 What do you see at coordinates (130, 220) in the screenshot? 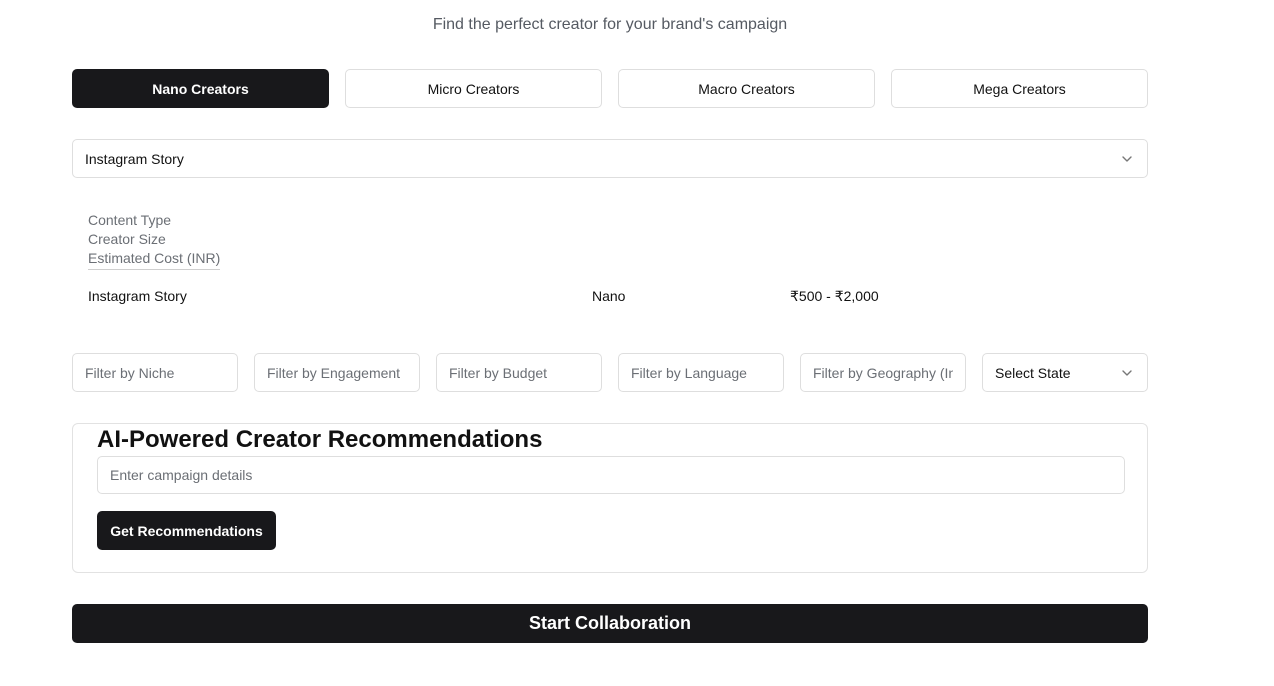
I see `header-content-type: Content Type` at bounding box center [130, 220].